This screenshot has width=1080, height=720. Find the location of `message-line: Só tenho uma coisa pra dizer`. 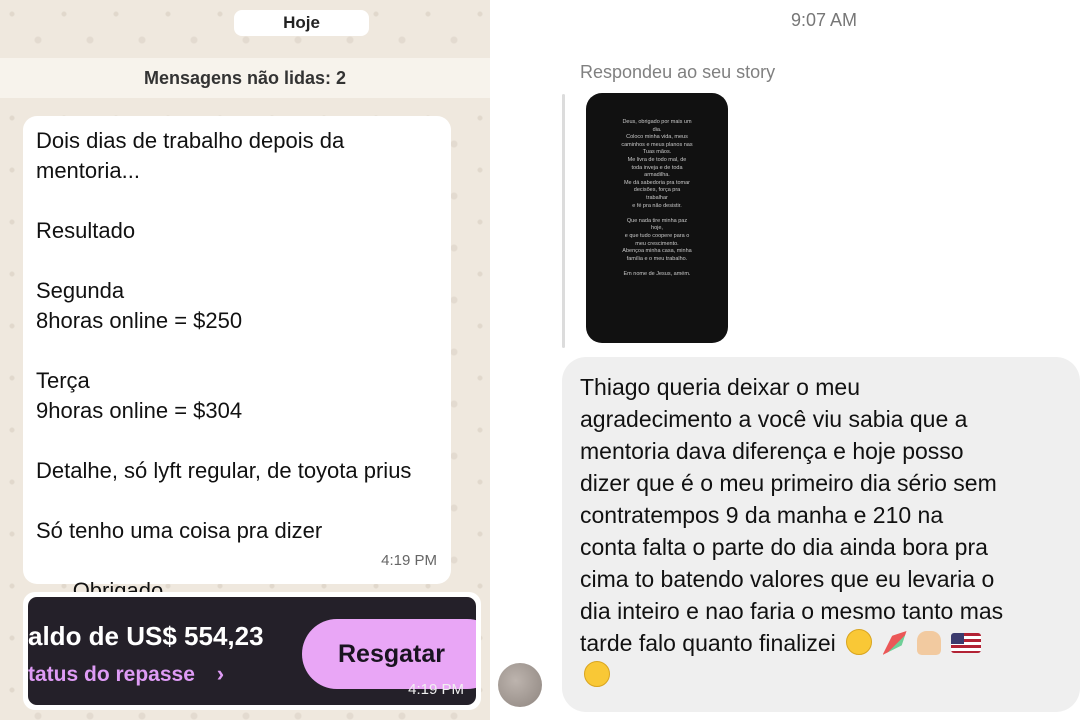

message-line: Só tenho uma coisa pra dizer is located at coordinates (179, 530).